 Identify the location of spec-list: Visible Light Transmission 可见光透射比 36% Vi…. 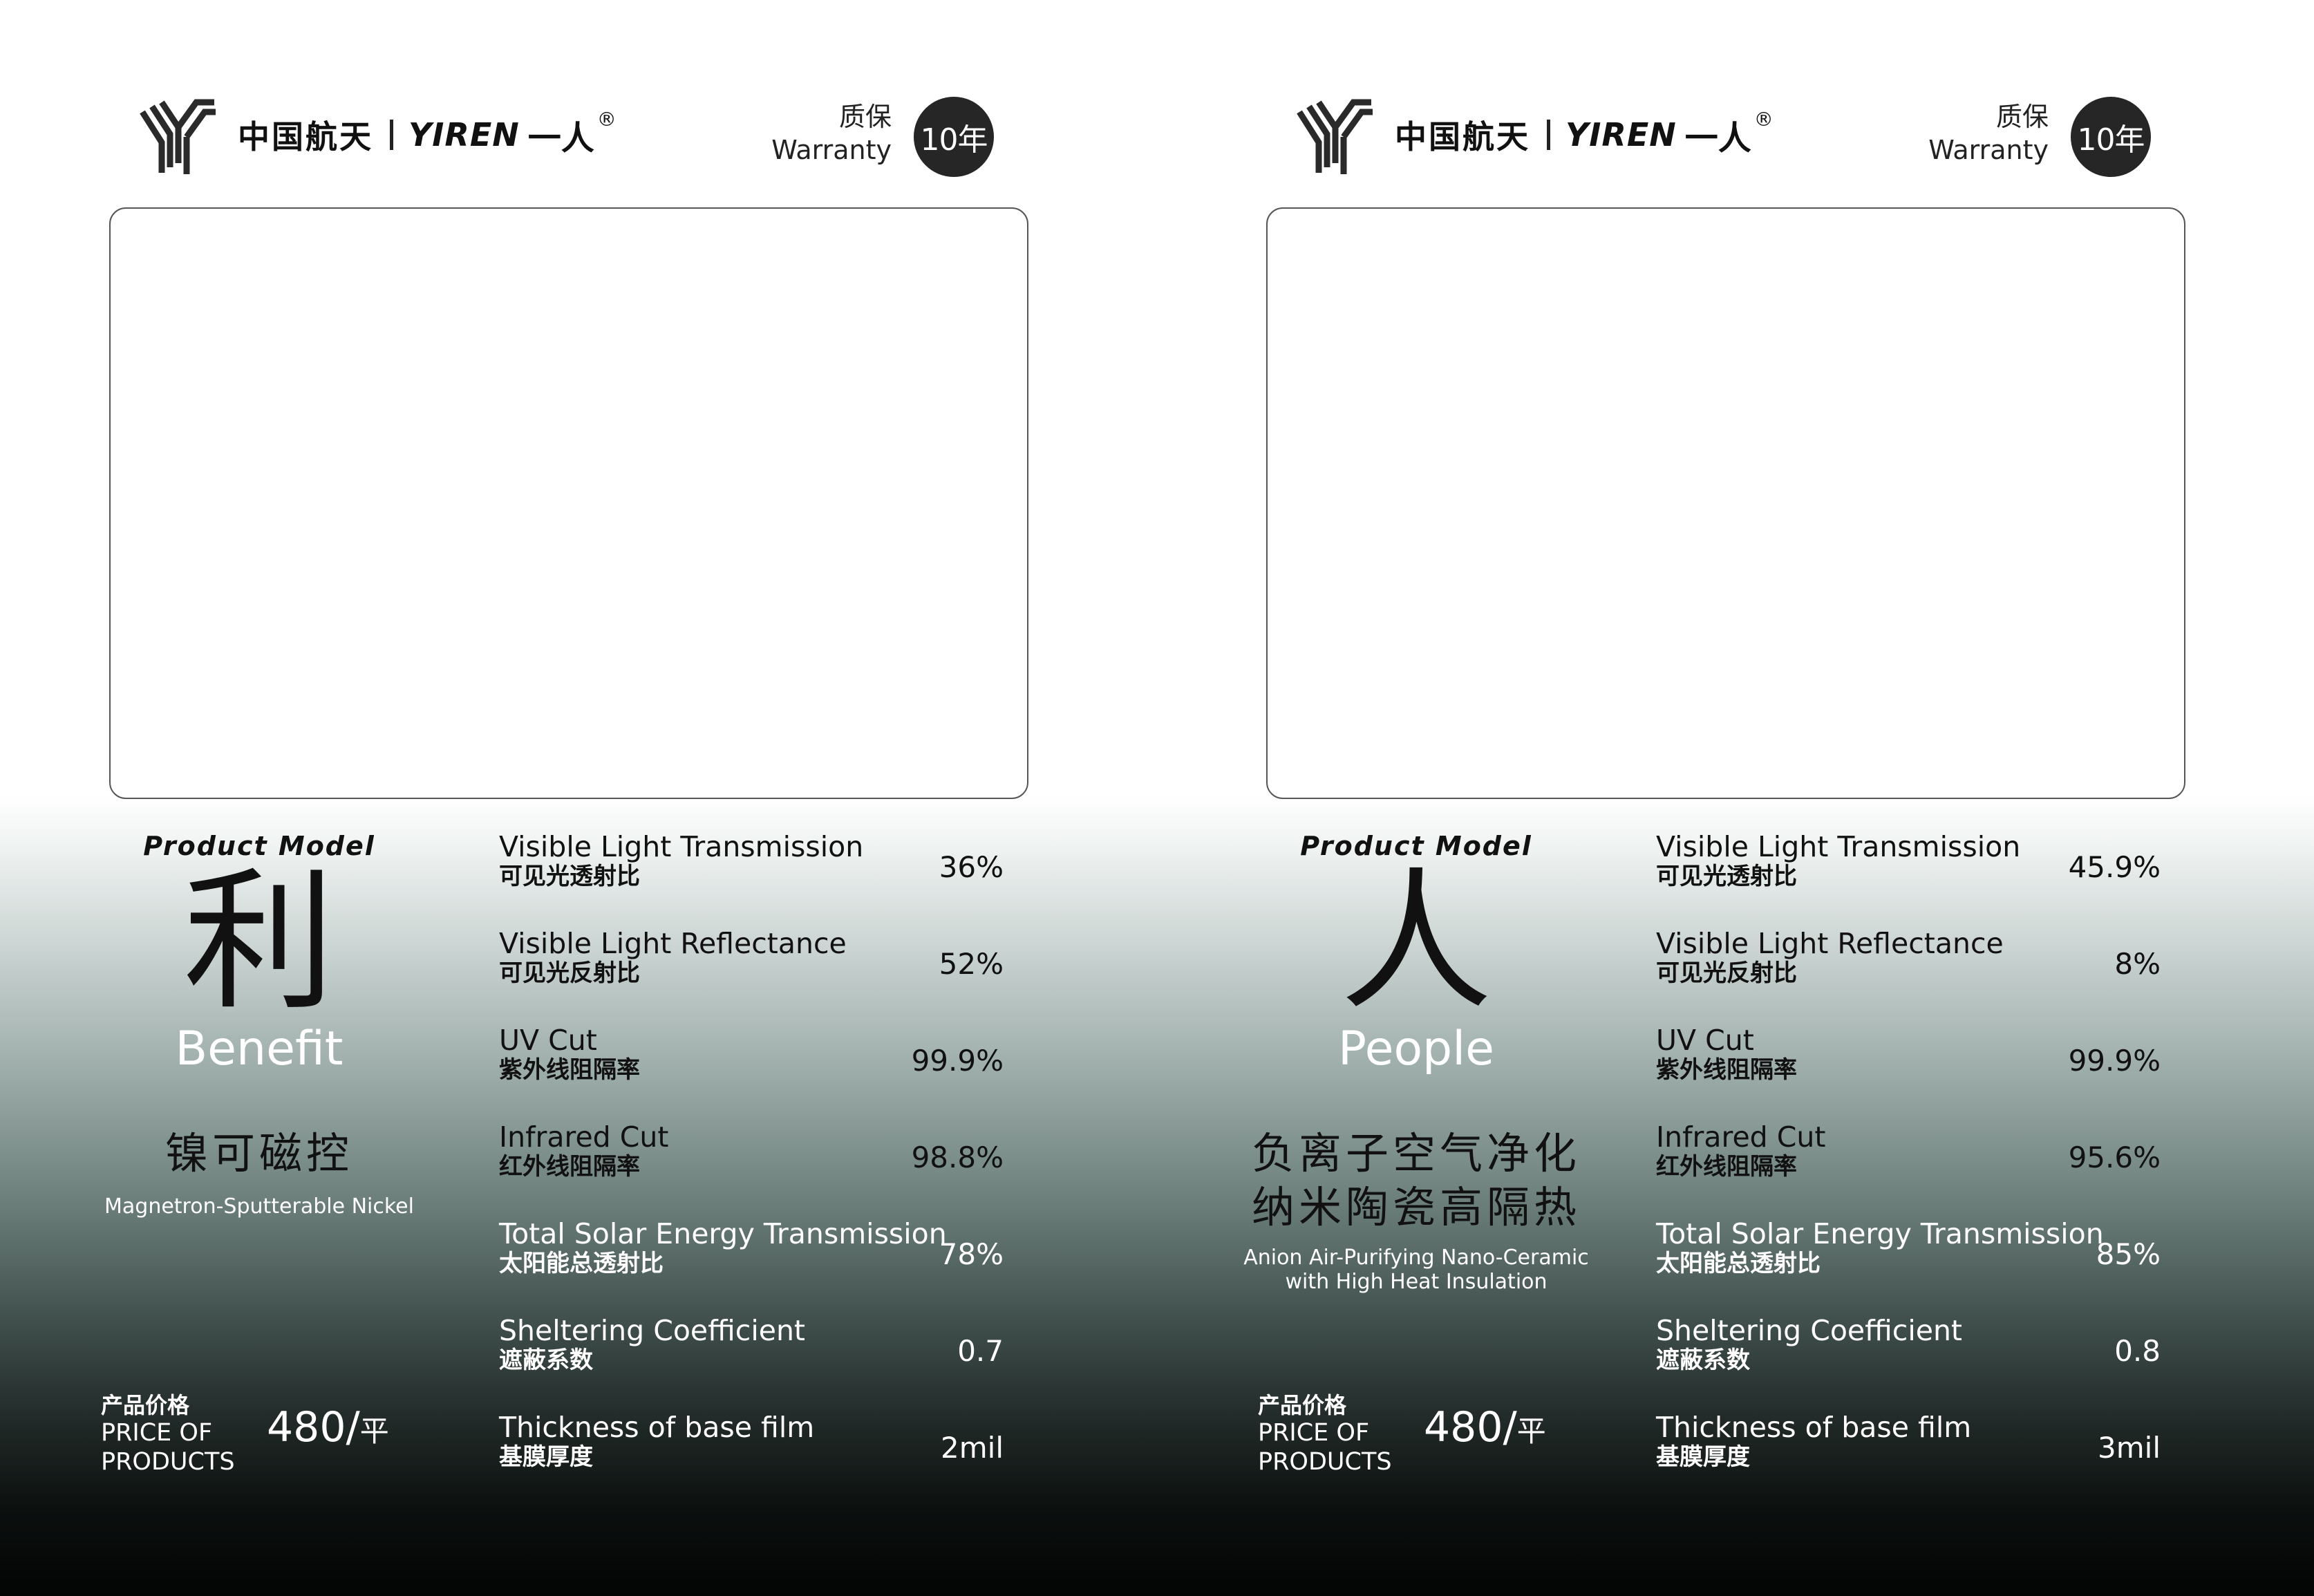
(751, 1169).